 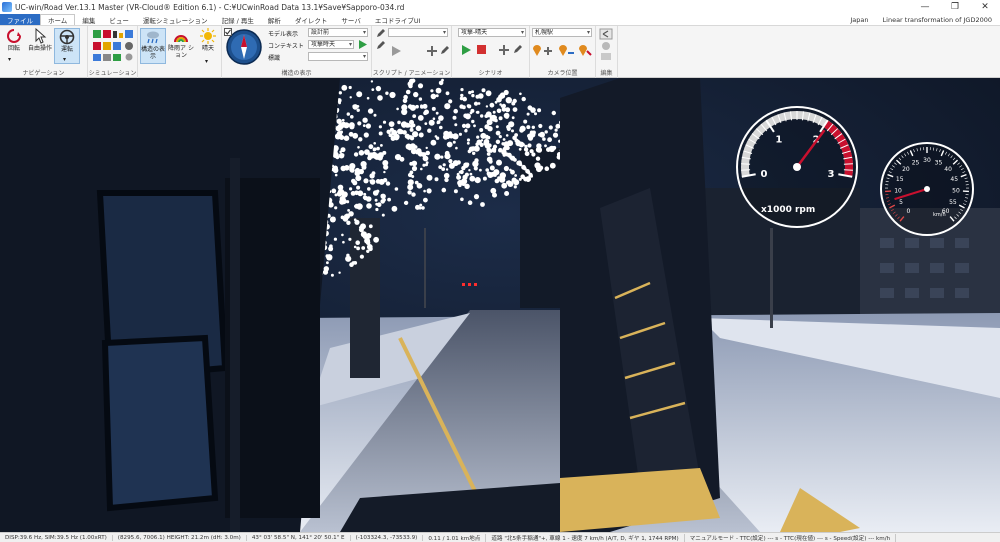 I want to click on maximize-button: ❐, so click(x=955, y=7).